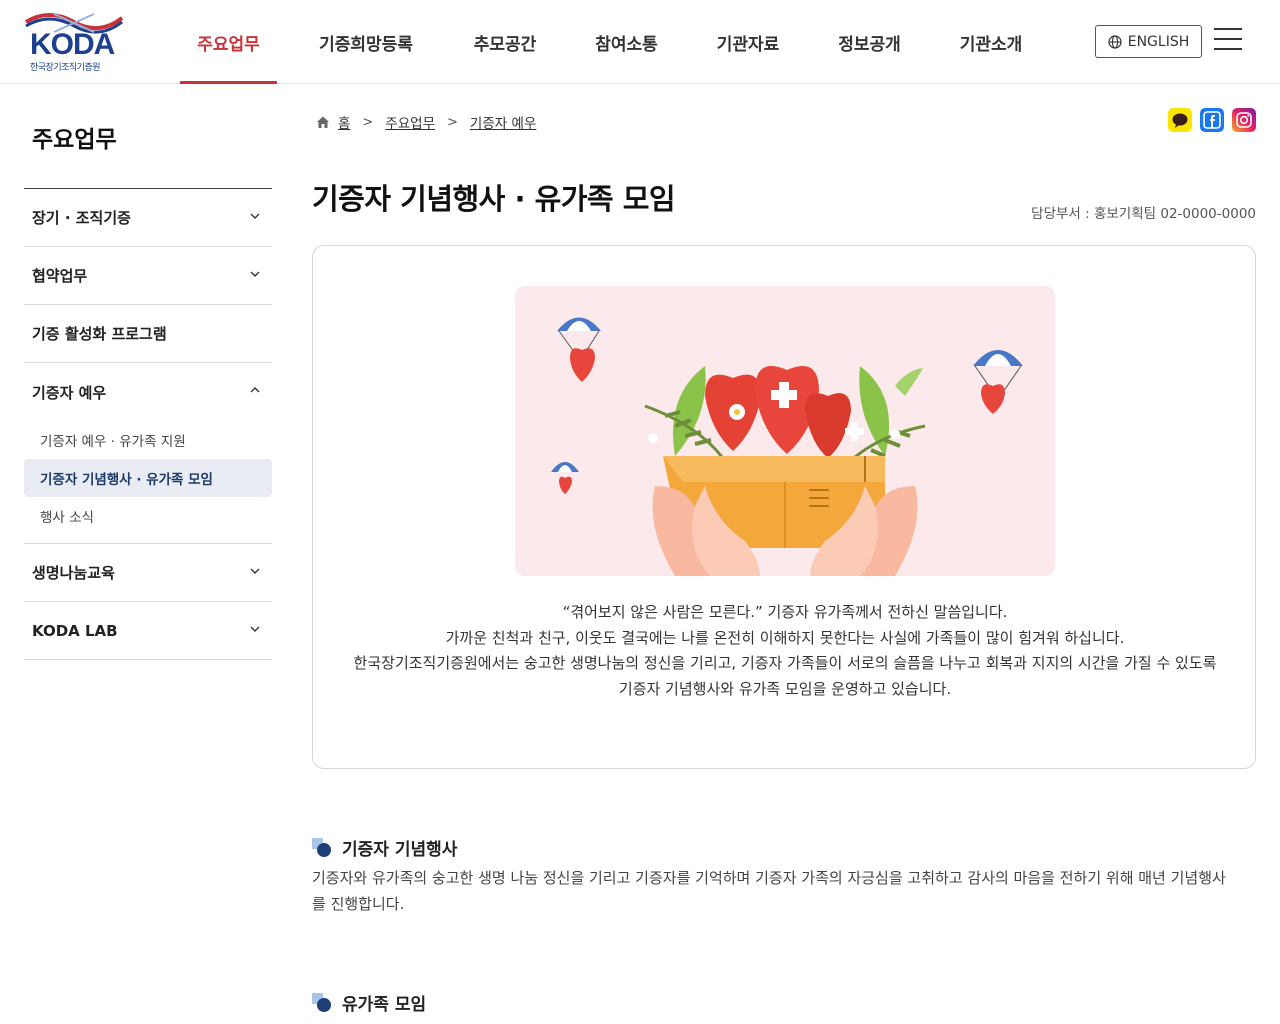  What do you see at coordinates (505, 42) in the screenshot?
I see `nav-item-memorial: 추모공간` at bounding box center [505, 42].